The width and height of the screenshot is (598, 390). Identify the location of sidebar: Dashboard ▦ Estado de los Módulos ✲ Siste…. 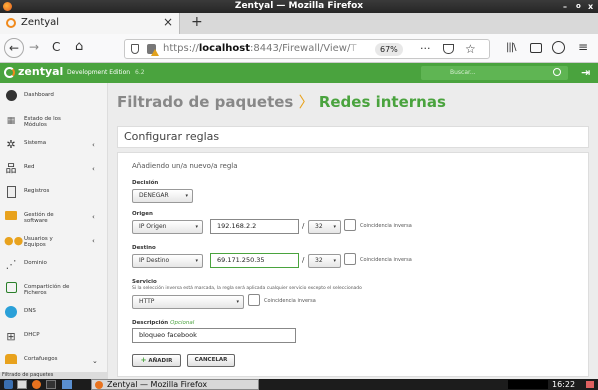
(54, 231).